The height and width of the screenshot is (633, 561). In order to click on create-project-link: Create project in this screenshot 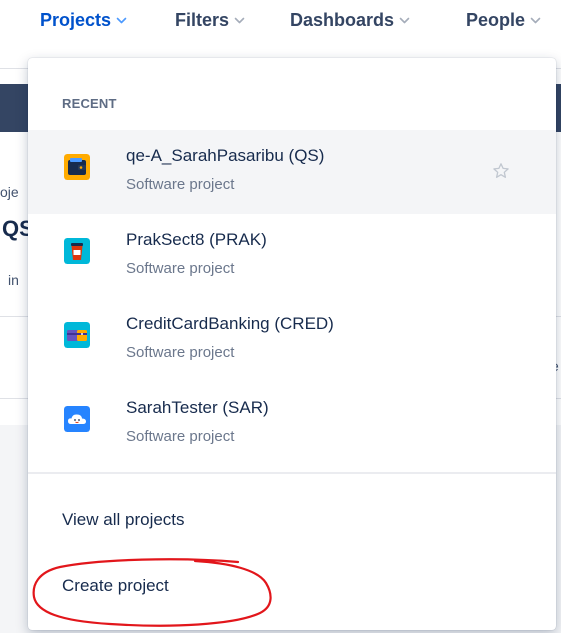, I will do `click(115, 586)`.